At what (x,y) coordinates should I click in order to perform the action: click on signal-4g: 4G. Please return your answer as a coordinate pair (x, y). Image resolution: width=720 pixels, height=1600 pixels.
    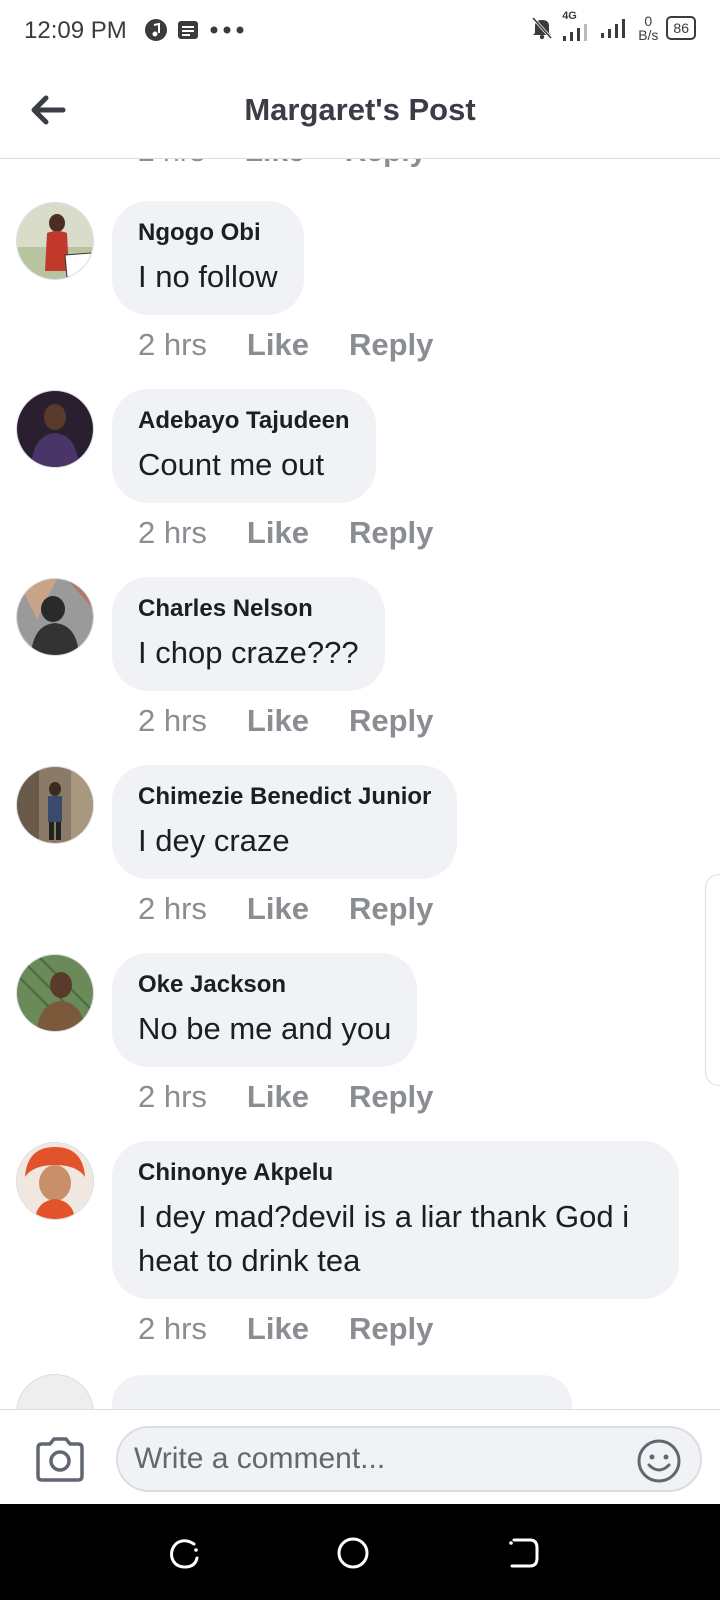
    Looking at the image, I should click on (577, 26).